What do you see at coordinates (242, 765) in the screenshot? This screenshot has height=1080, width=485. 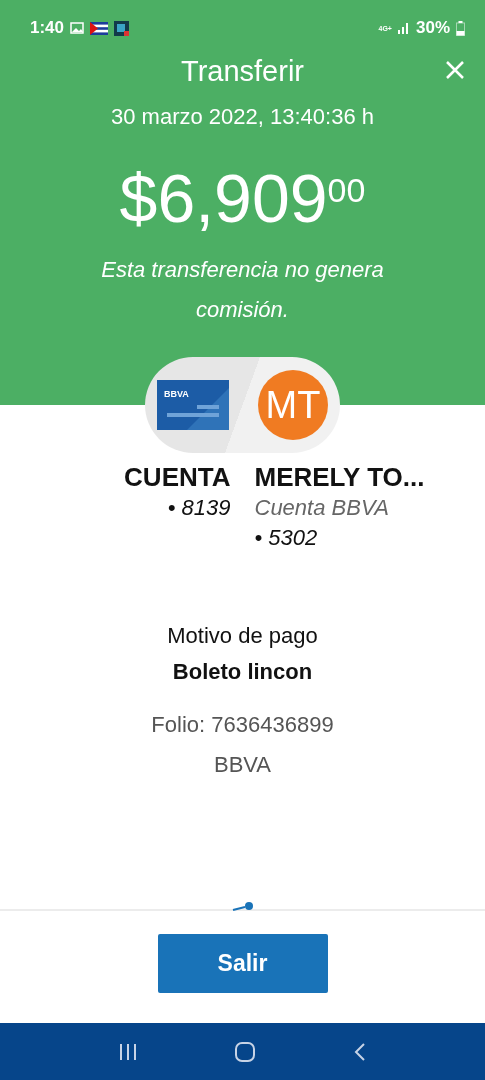 I see `bank-name: BBVA` at bounding box center [242, 765].